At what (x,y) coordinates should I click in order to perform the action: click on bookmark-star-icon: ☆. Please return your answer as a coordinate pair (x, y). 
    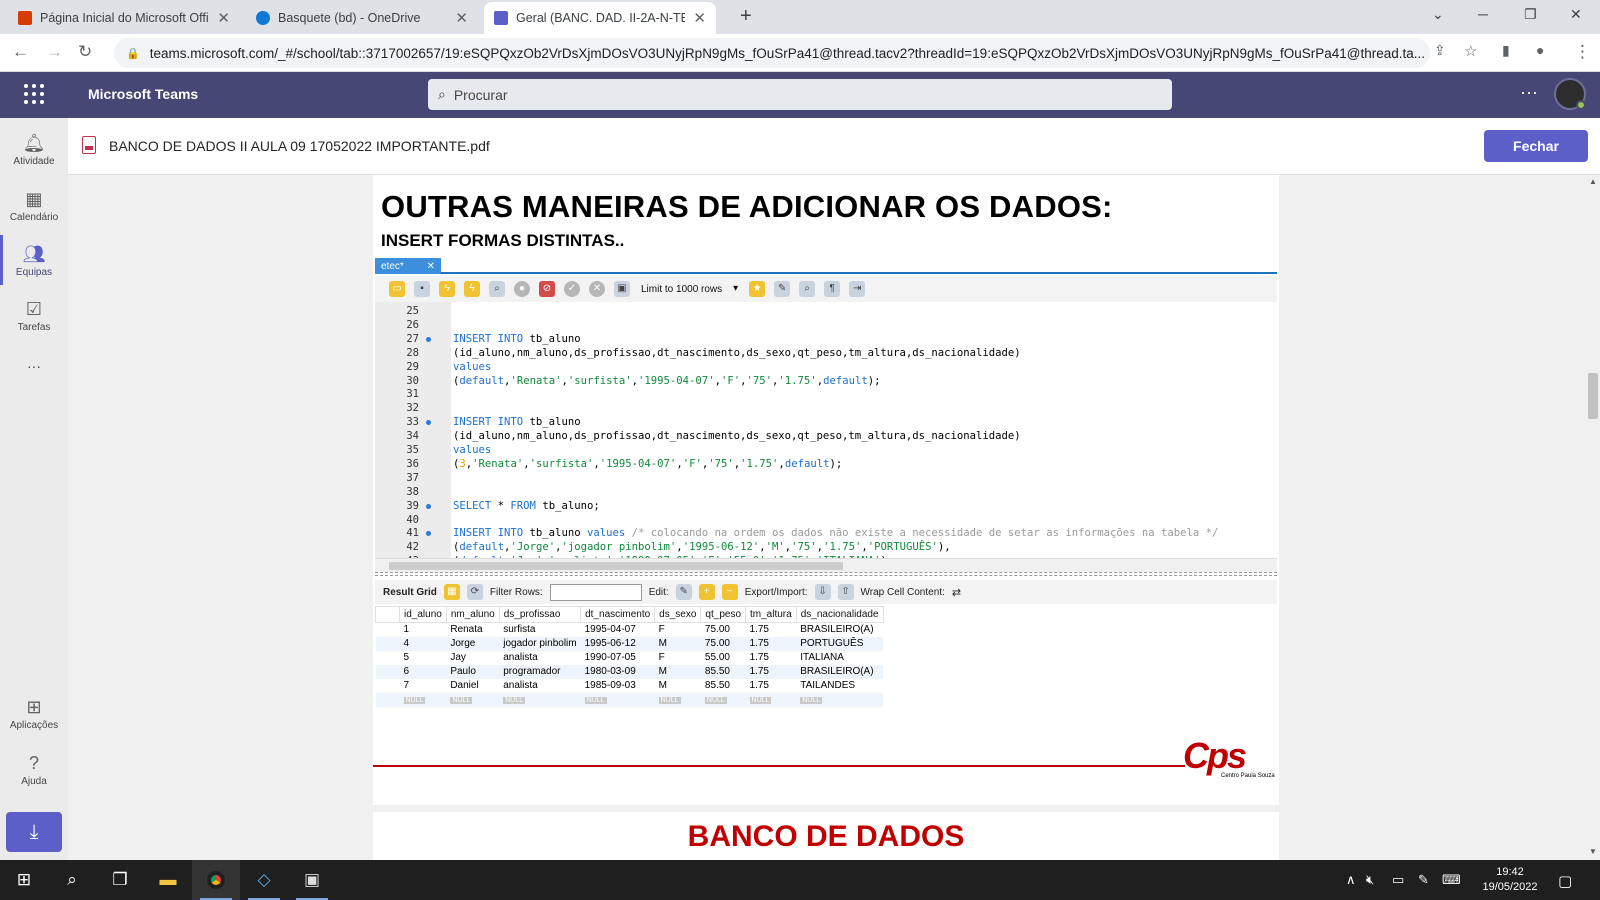
    Looking at the image, I should click on (1470, 51).